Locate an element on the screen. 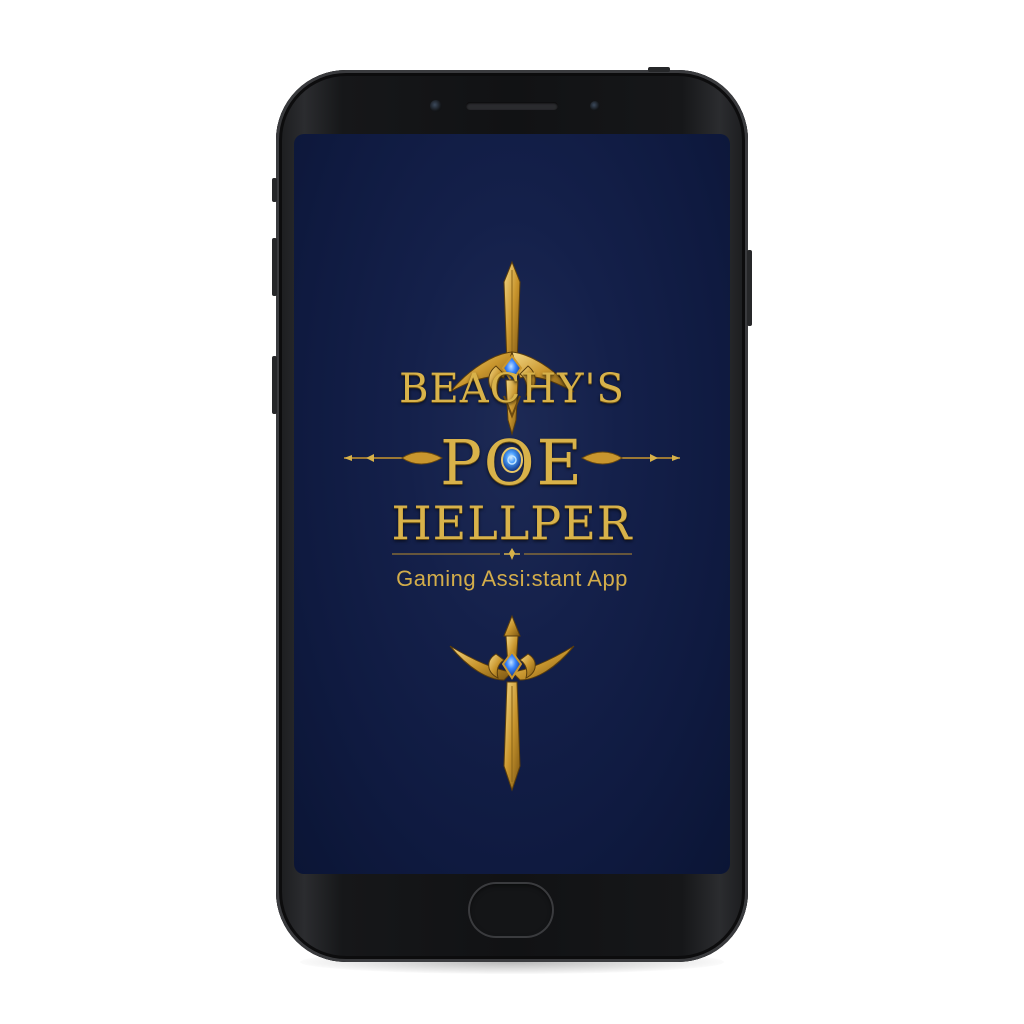 This screenshot has height=1024, width=1024. sensor-icon is located at coordinates (595, 106).